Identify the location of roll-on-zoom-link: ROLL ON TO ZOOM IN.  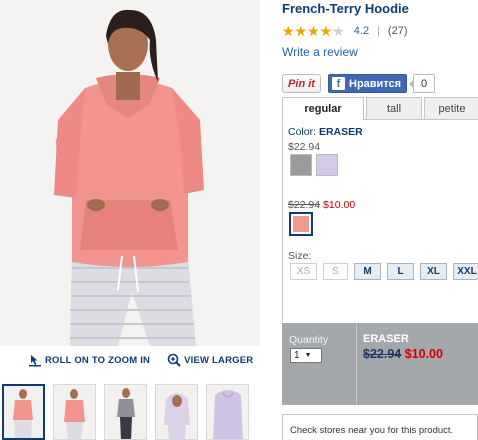
(89, 360).